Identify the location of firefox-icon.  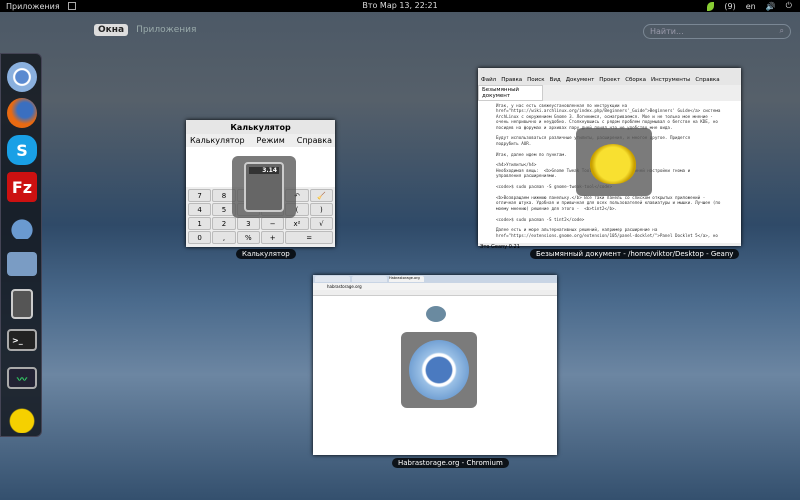
(22, 113).